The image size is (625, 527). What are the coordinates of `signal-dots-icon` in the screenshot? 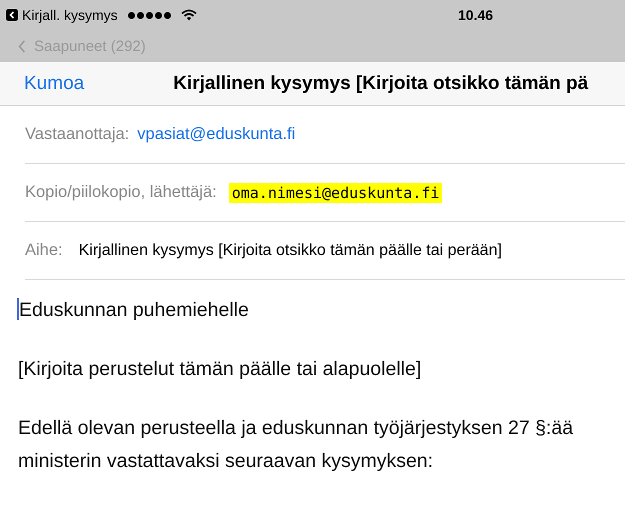 It's located at (149, 15).